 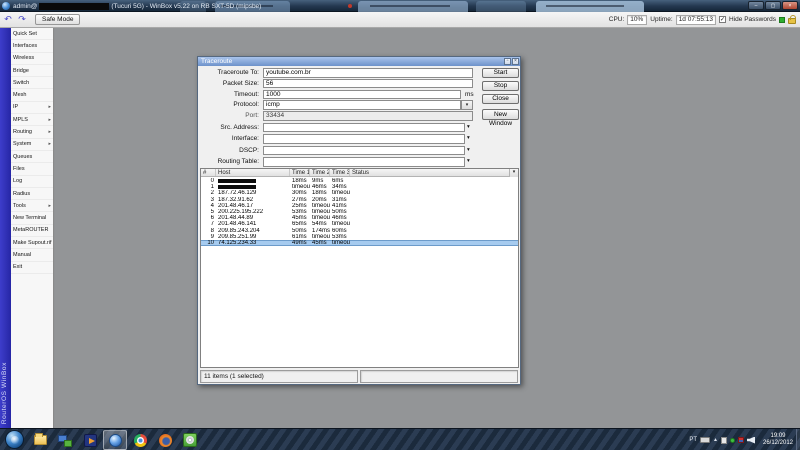 I want to click on sidebar-item-interfaces: Interfaces, so click(x=32, y=46).